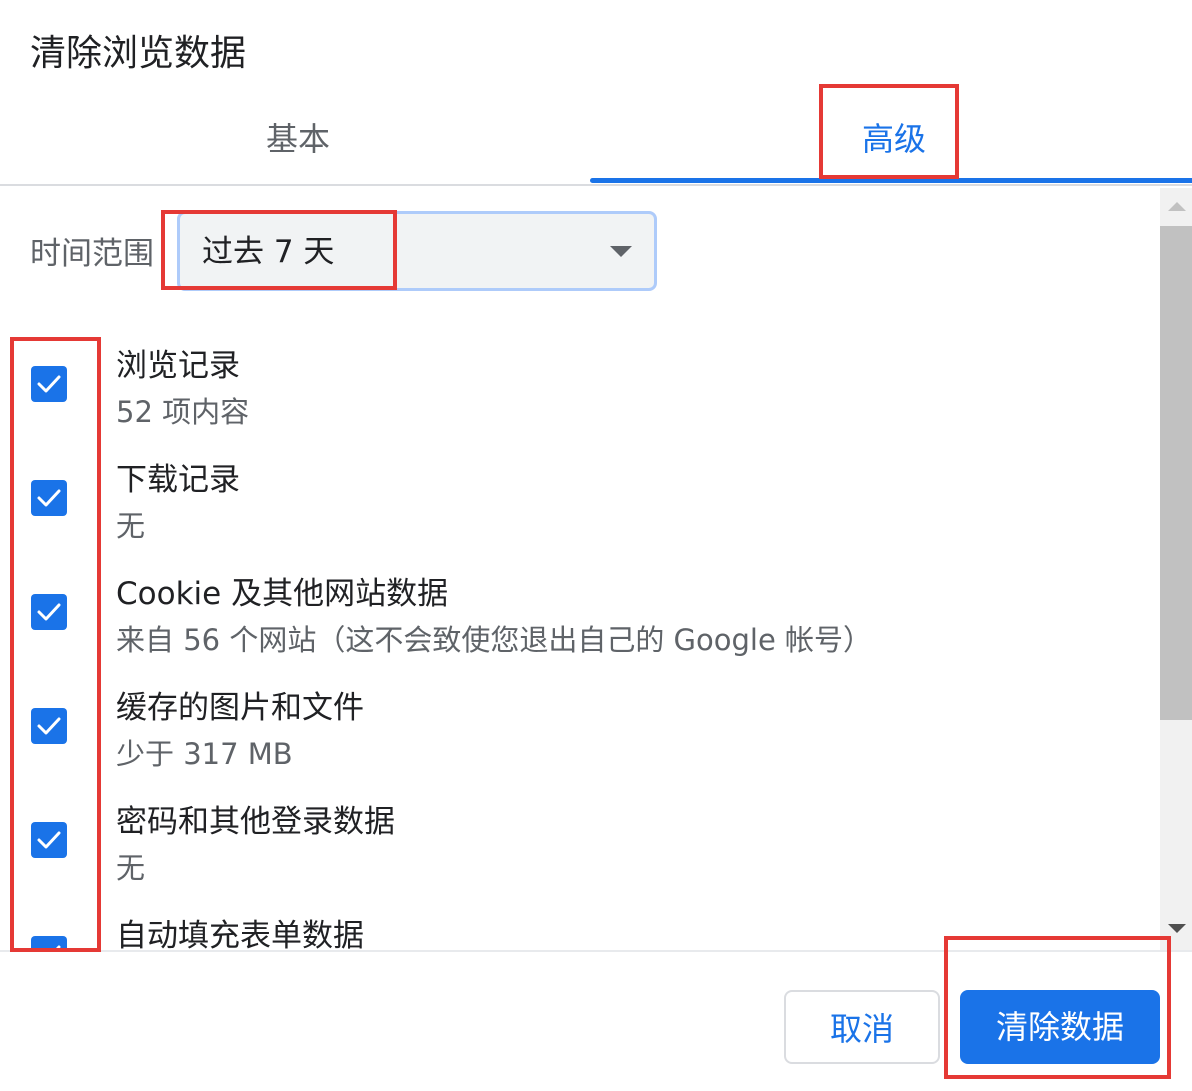  Describe the element at coordinates (417, 251) in the screenshot. I see `time-range-dropdown: 过去 7 天` at that location.